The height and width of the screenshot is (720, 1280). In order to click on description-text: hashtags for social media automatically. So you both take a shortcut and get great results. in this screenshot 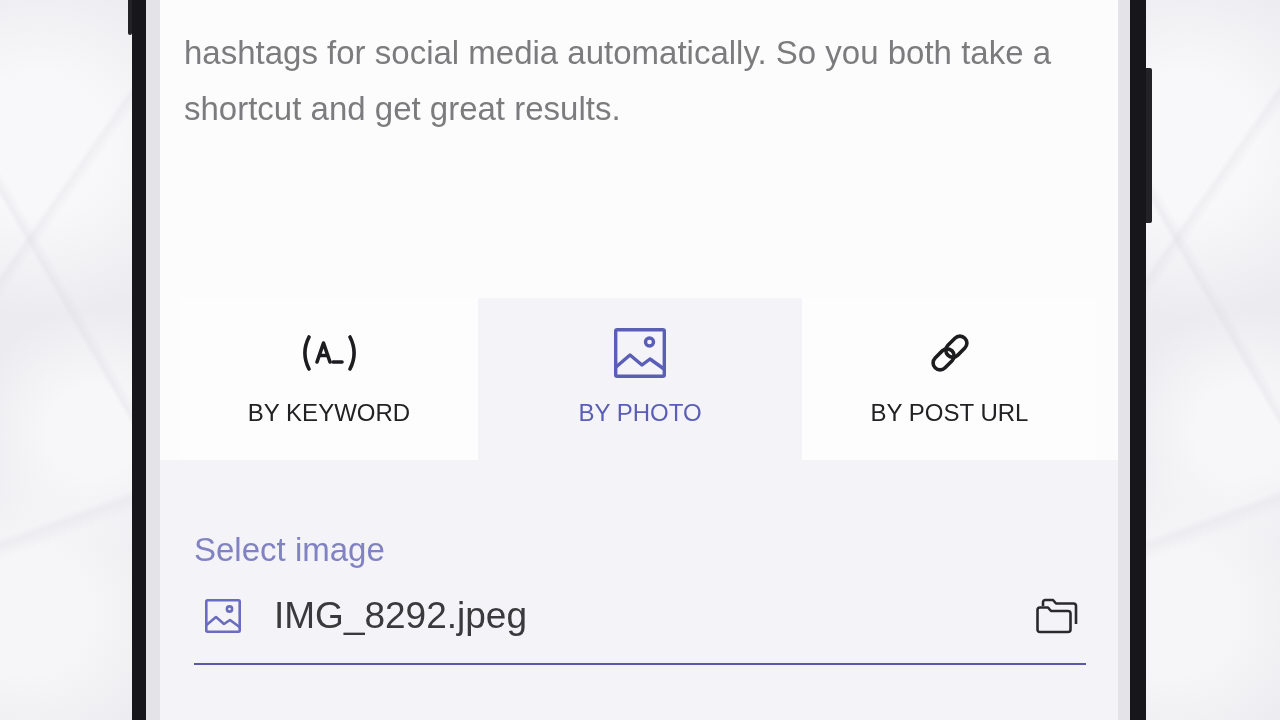, I will do `click(618, 81)`.